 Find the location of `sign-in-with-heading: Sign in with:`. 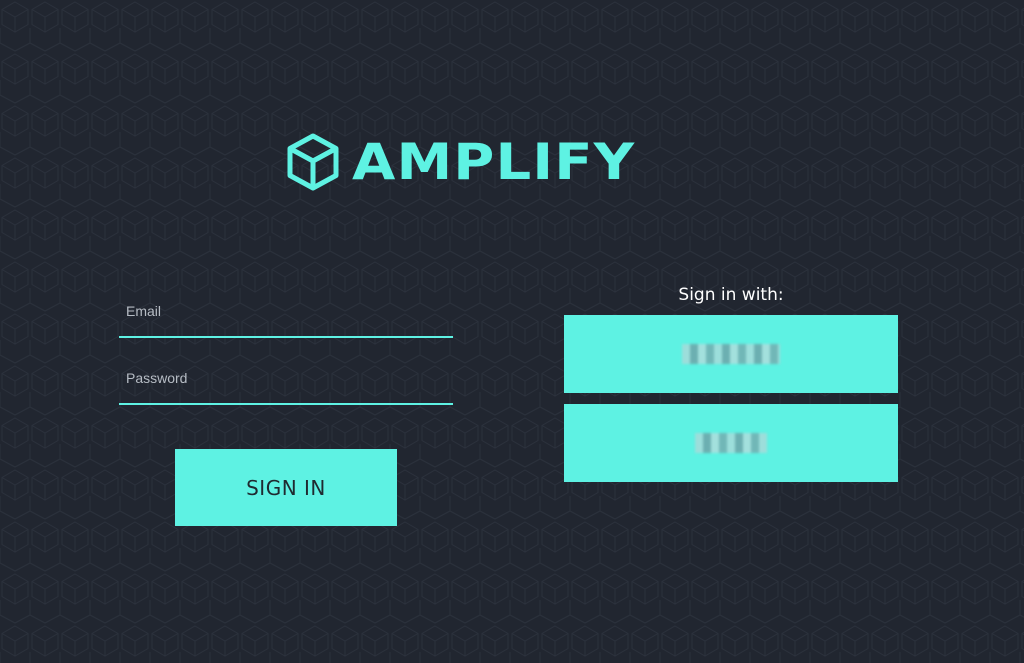

sign-in-with-heading: Sign in with: is located at coordinates (731, 295).